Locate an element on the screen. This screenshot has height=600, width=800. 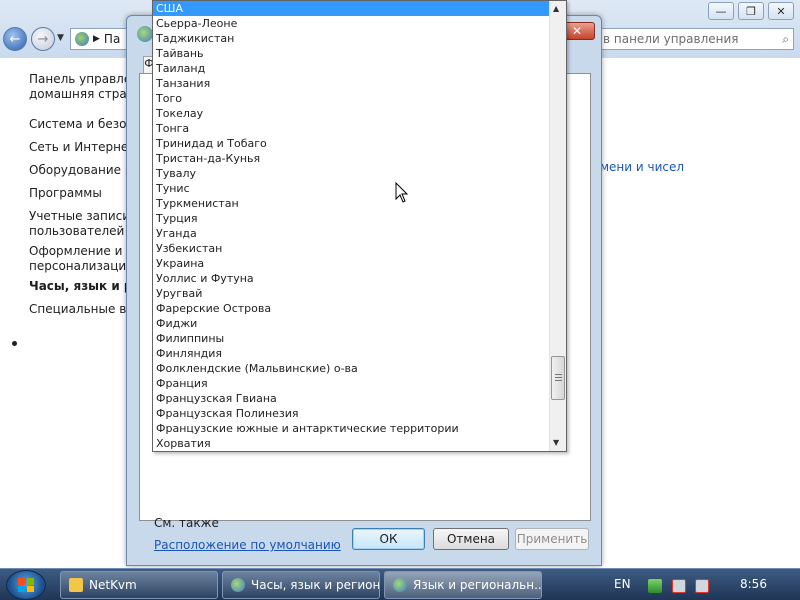
network-icon is located at coordinates (679, 586).